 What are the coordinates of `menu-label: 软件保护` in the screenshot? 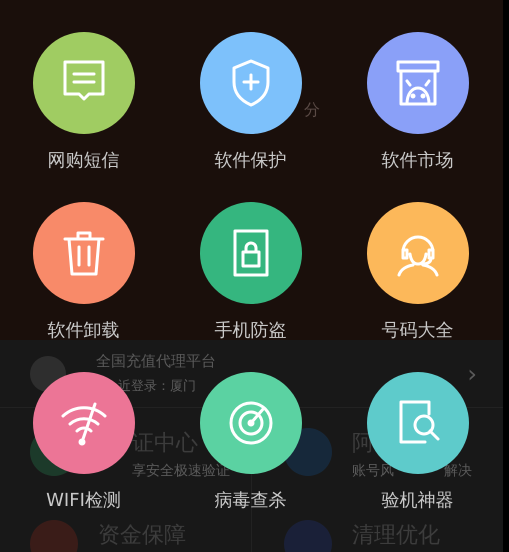 It's located at (250, 161).